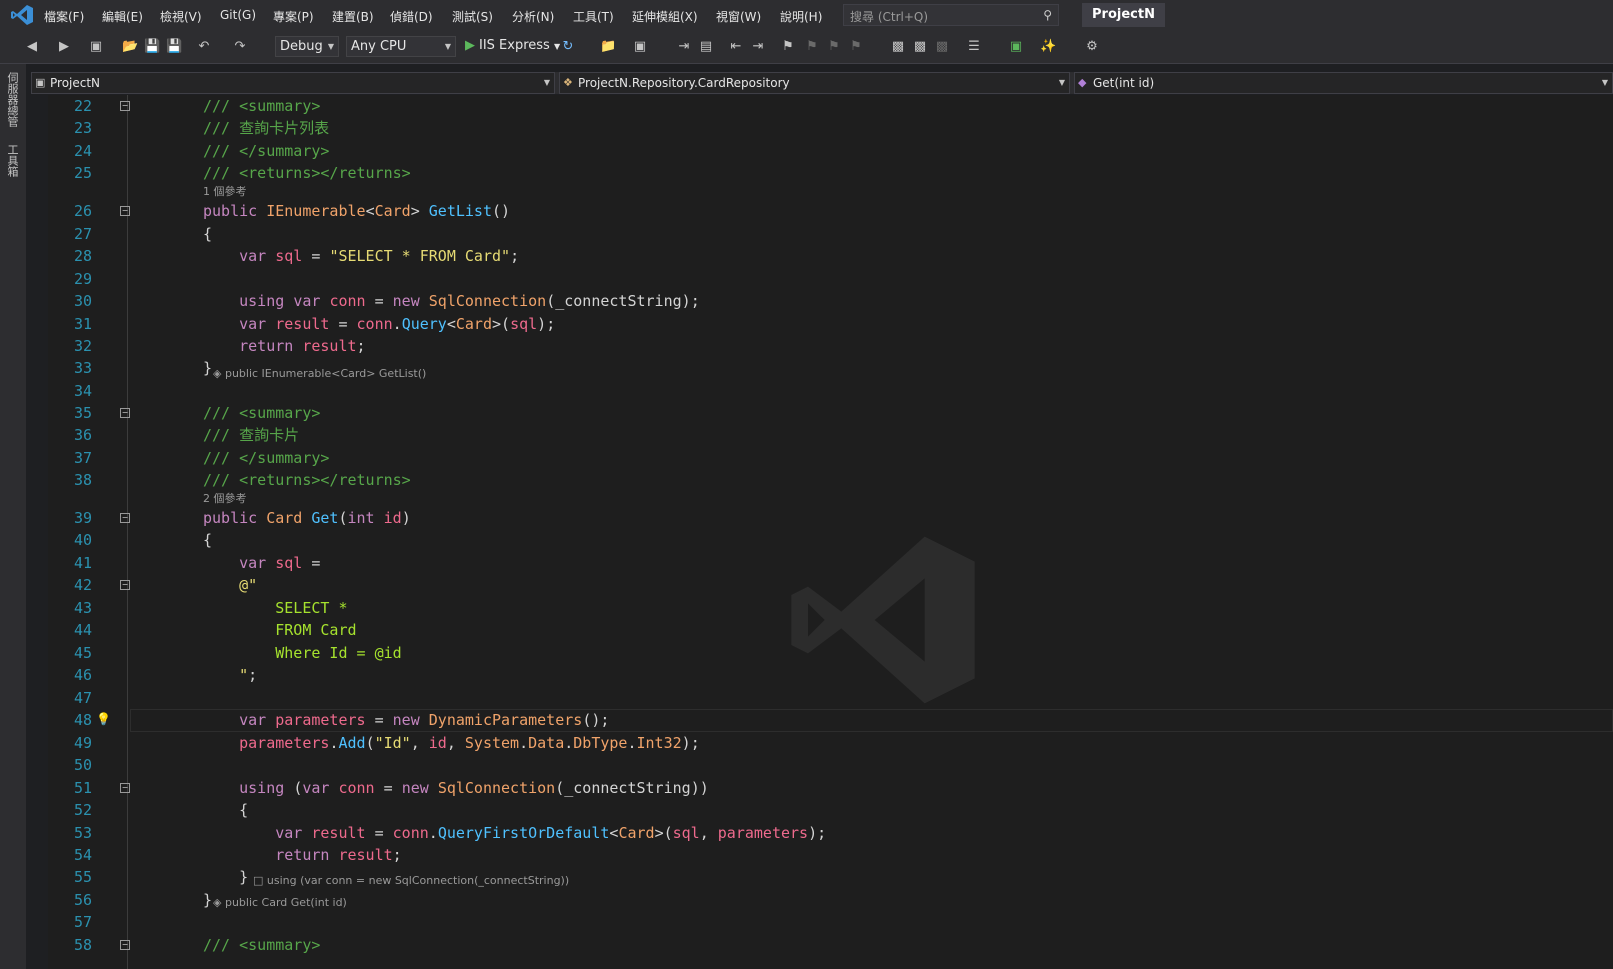 This screenshot has width=1613, height=969. Describe the element at coordinates (830, 480) in the screenshot. I see `code-line: 38 /// <returns></returns>` at that location.